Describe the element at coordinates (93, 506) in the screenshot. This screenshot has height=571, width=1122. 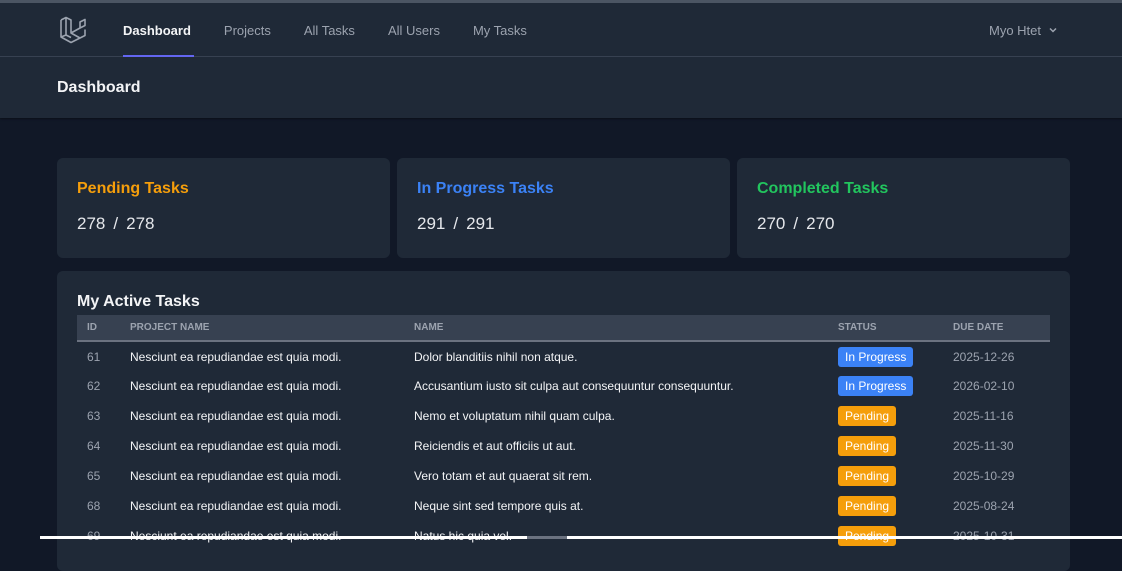
I see `task-id: 68` at that location.